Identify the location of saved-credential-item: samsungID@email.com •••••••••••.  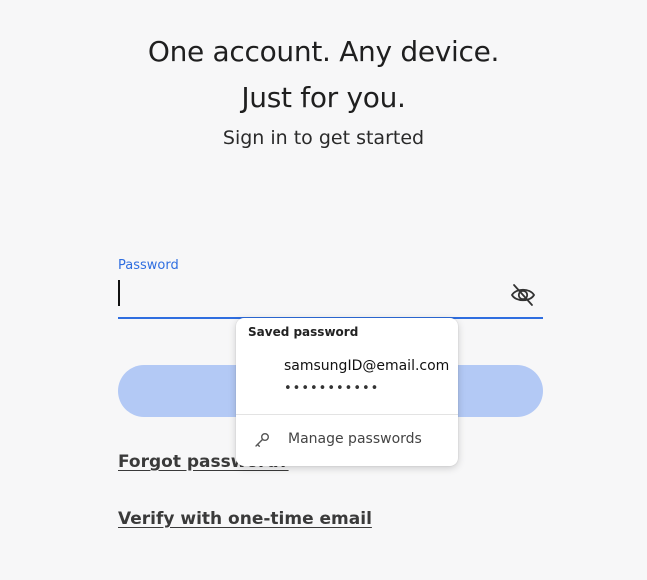
(347, 378).